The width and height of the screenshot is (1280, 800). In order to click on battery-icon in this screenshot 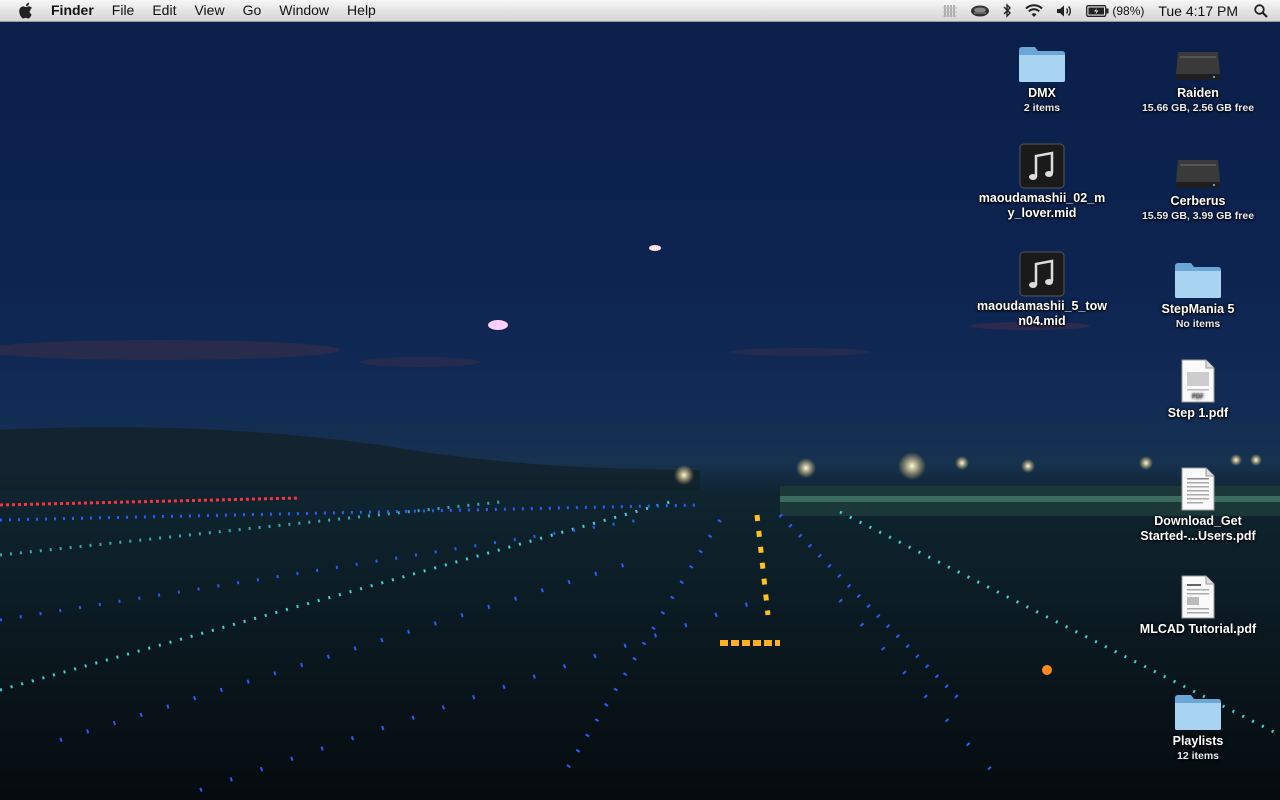, I will do `click(1097, 10)`.